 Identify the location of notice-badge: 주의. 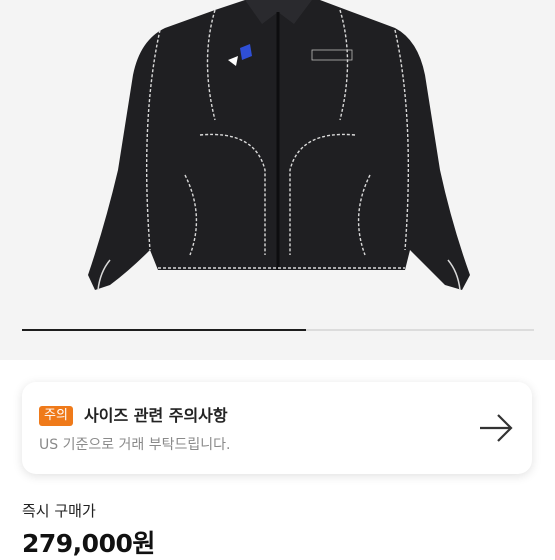
(56, 416).